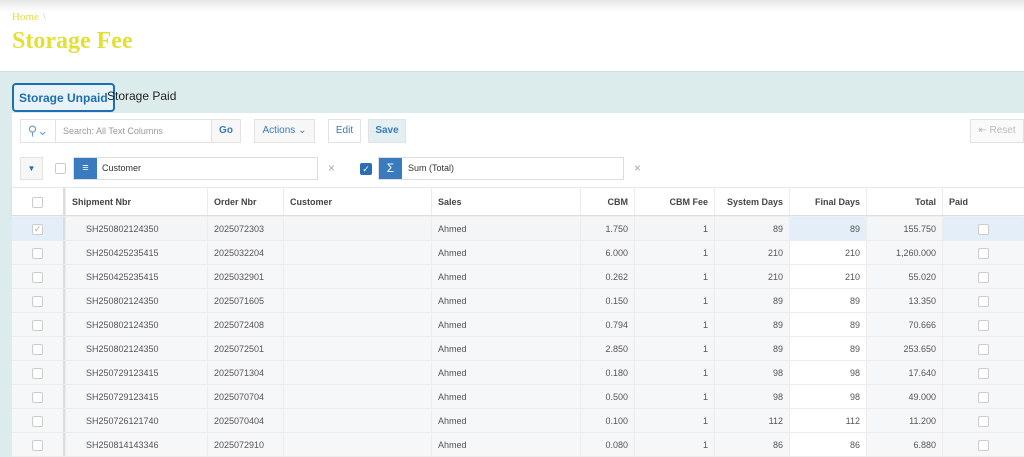 The height and width of the screenshot is (457, 1024). Describe the element at coordinates (136, 444) in the screenshot. I see `cell-shipment-nbr: SH250814143346` at that location.